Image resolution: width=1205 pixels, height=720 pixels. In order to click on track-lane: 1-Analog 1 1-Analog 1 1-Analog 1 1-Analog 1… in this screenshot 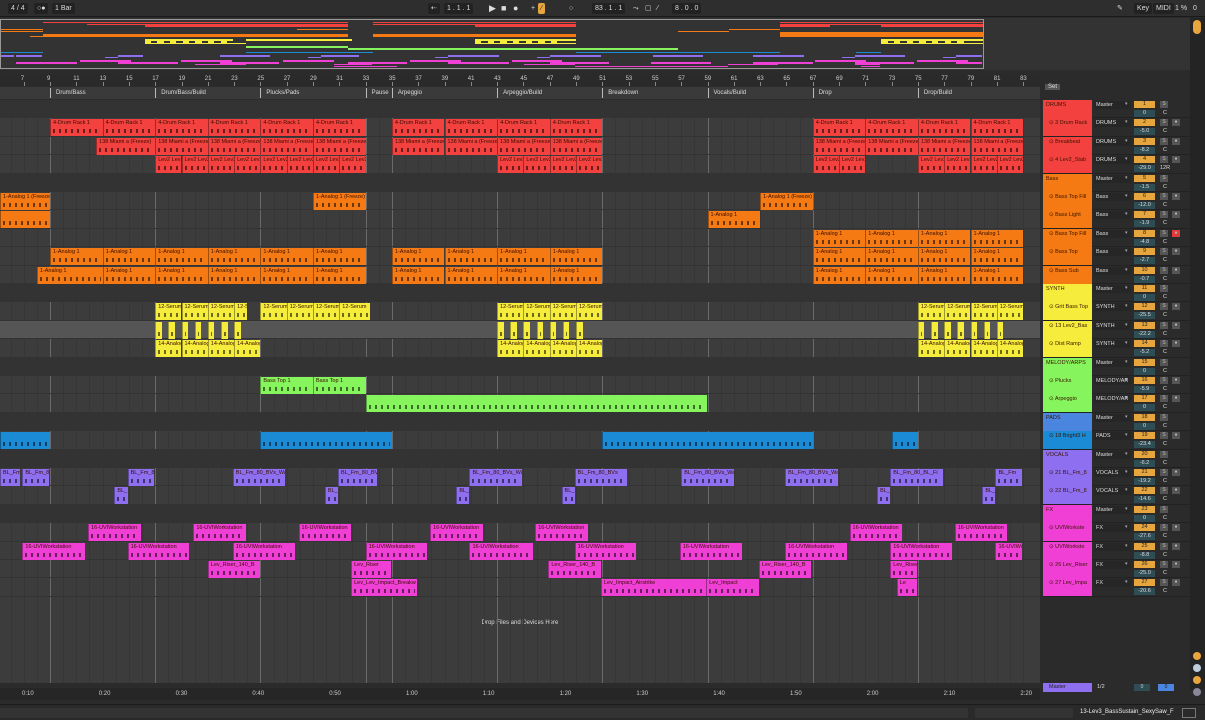, I will do `click(520, 256)`.